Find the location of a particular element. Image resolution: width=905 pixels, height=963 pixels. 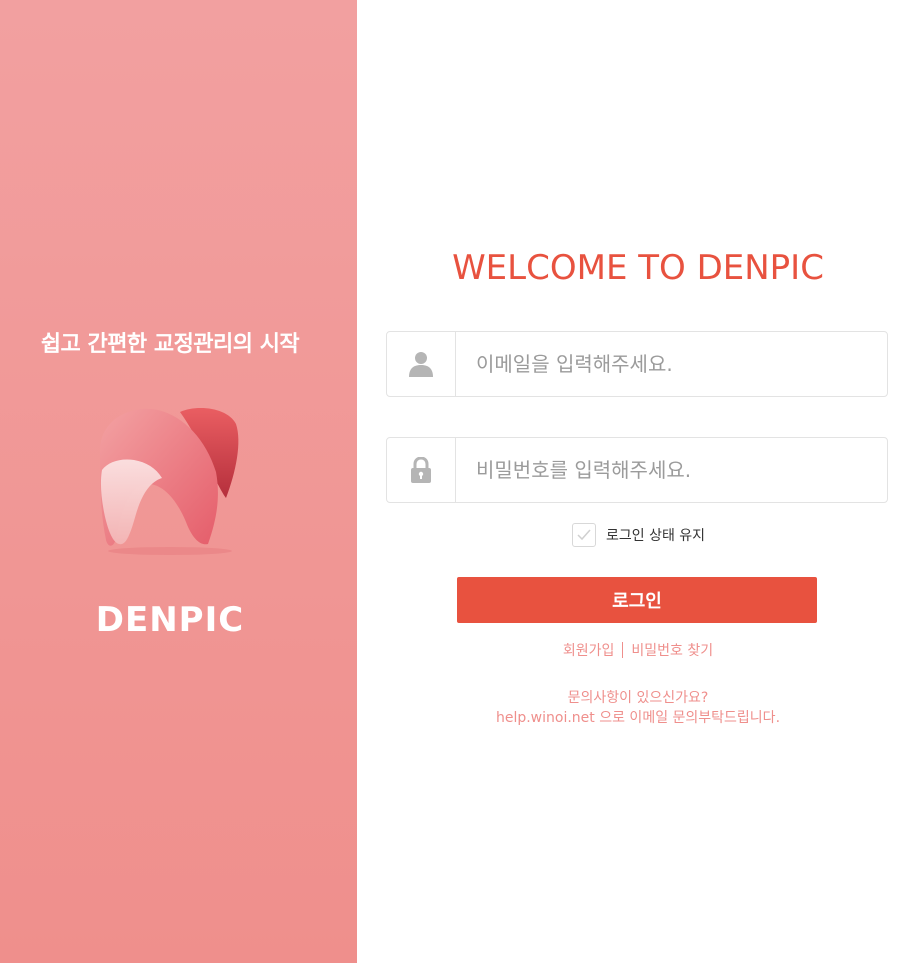

keep-login: 로그인 상태 유지 is located at coordinates (638, 535).